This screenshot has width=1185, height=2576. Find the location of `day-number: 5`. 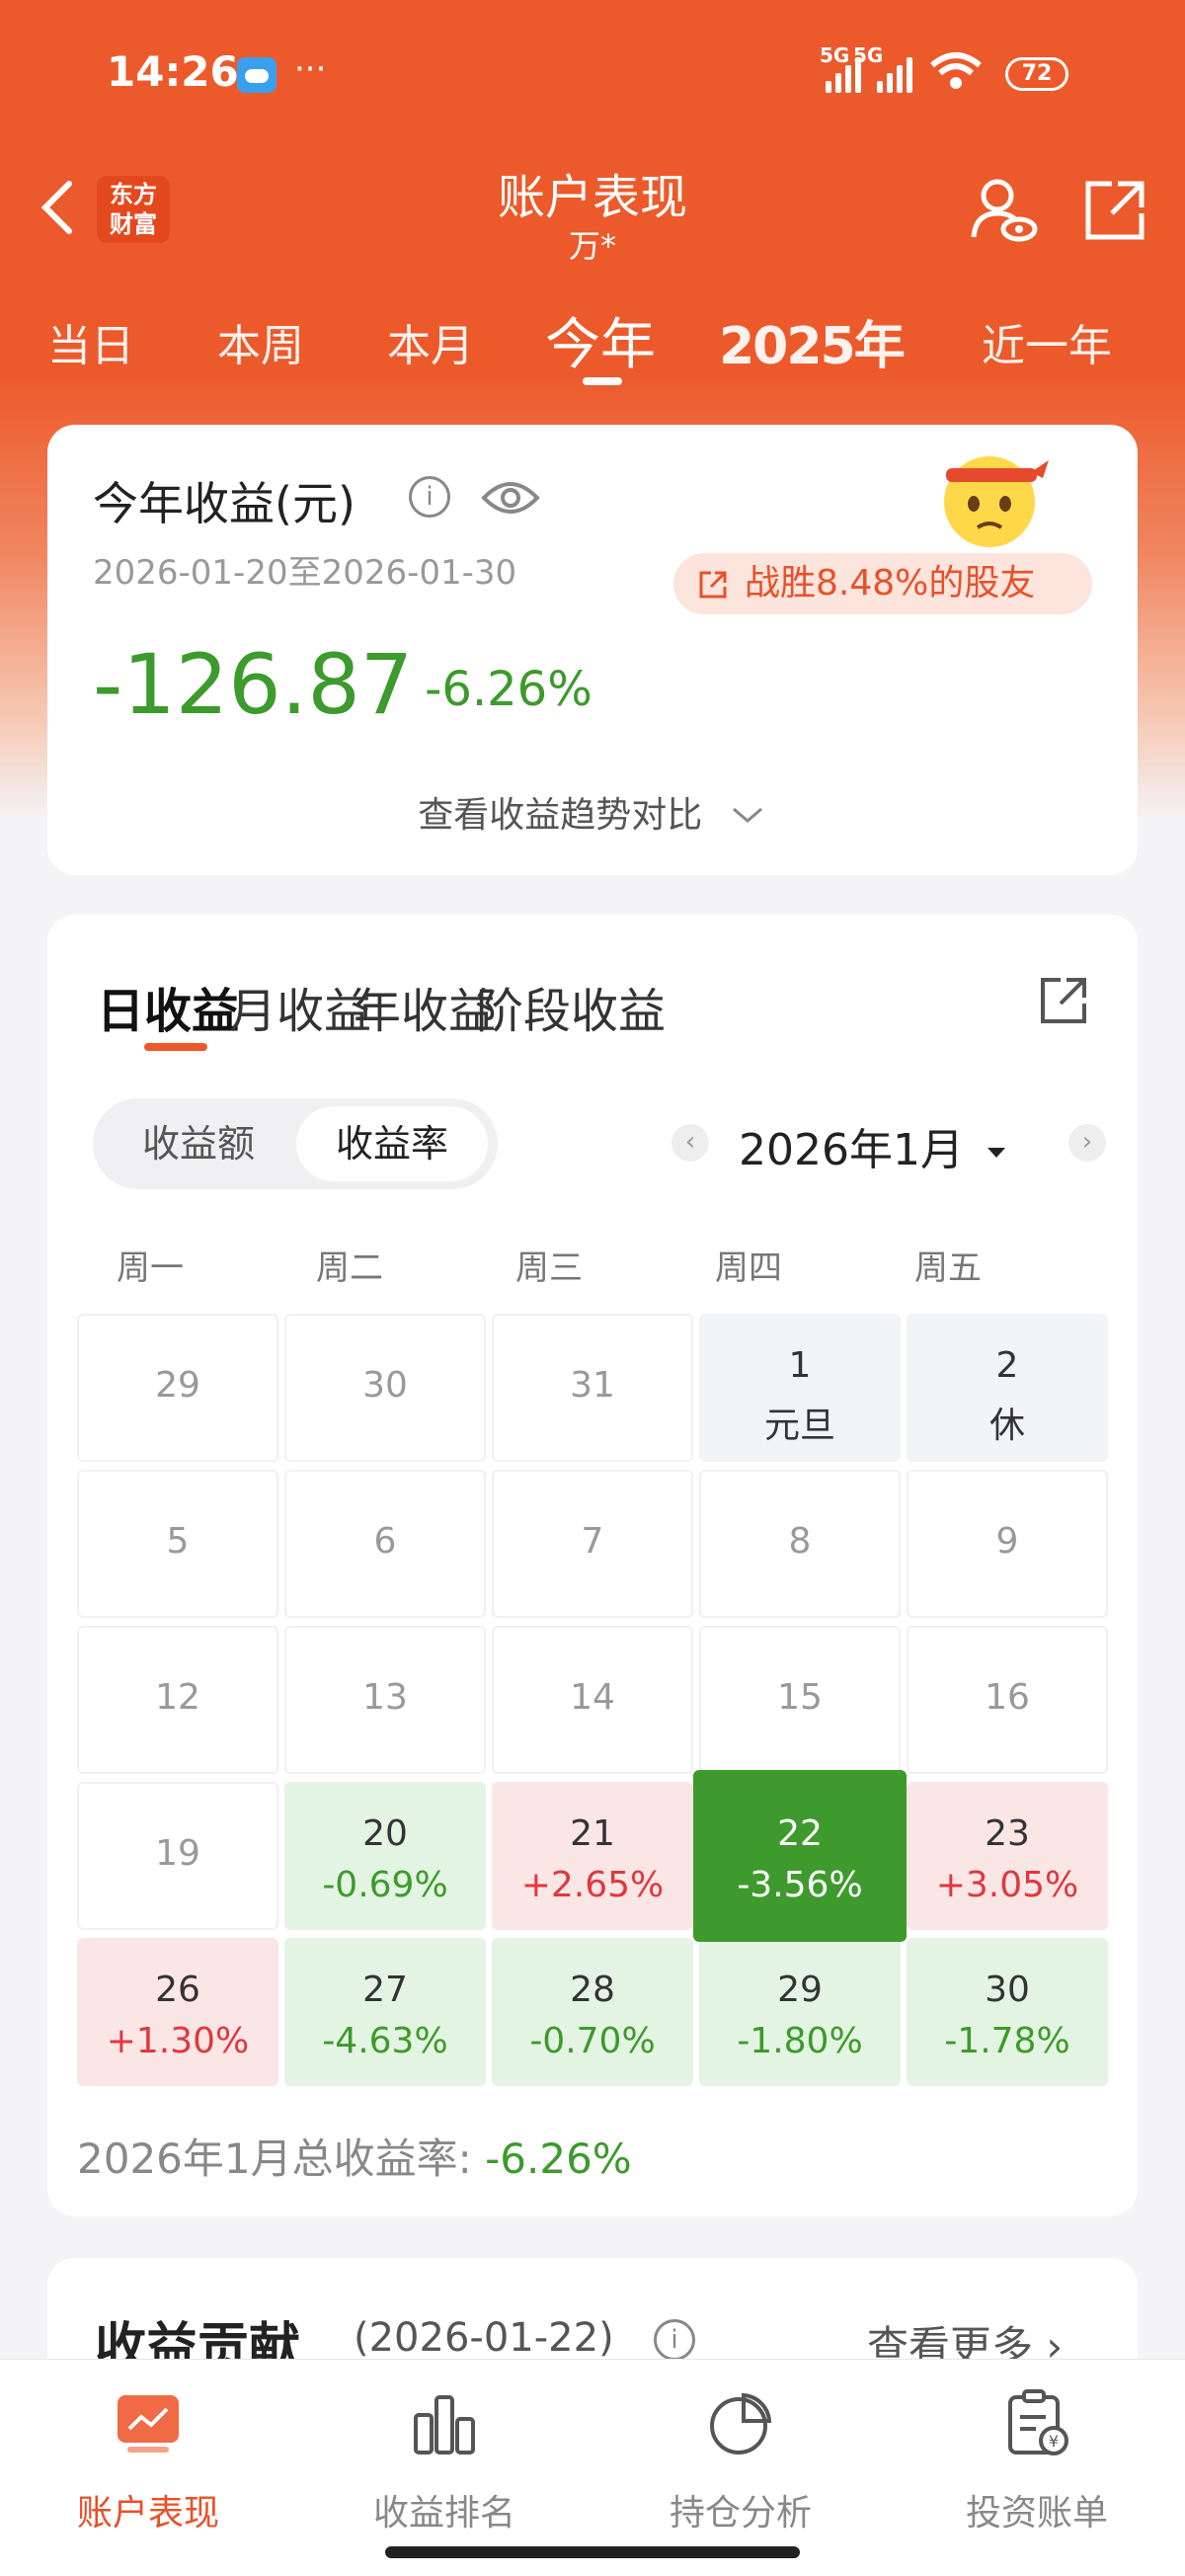

day-number: 5 is located at coordinates (178, 1541).